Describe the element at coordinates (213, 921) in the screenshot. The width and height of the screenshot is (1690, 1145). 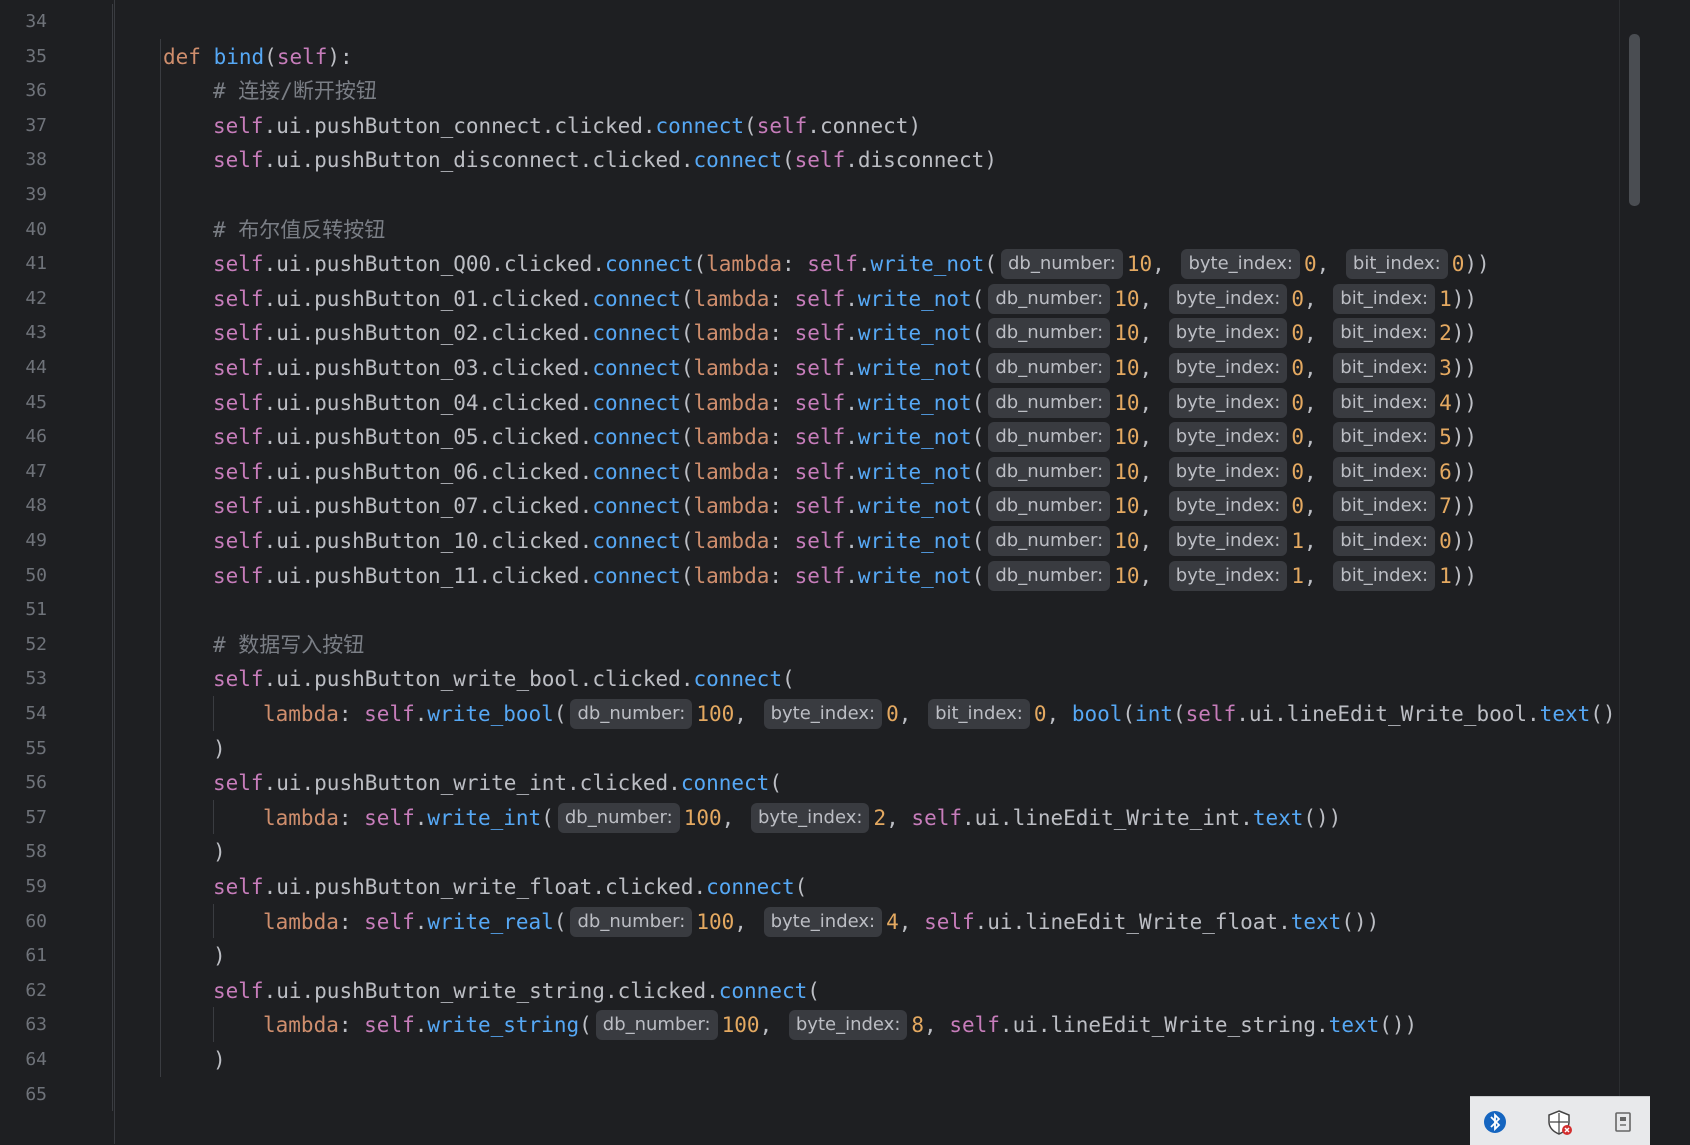
I see `indent-guide` at that location.